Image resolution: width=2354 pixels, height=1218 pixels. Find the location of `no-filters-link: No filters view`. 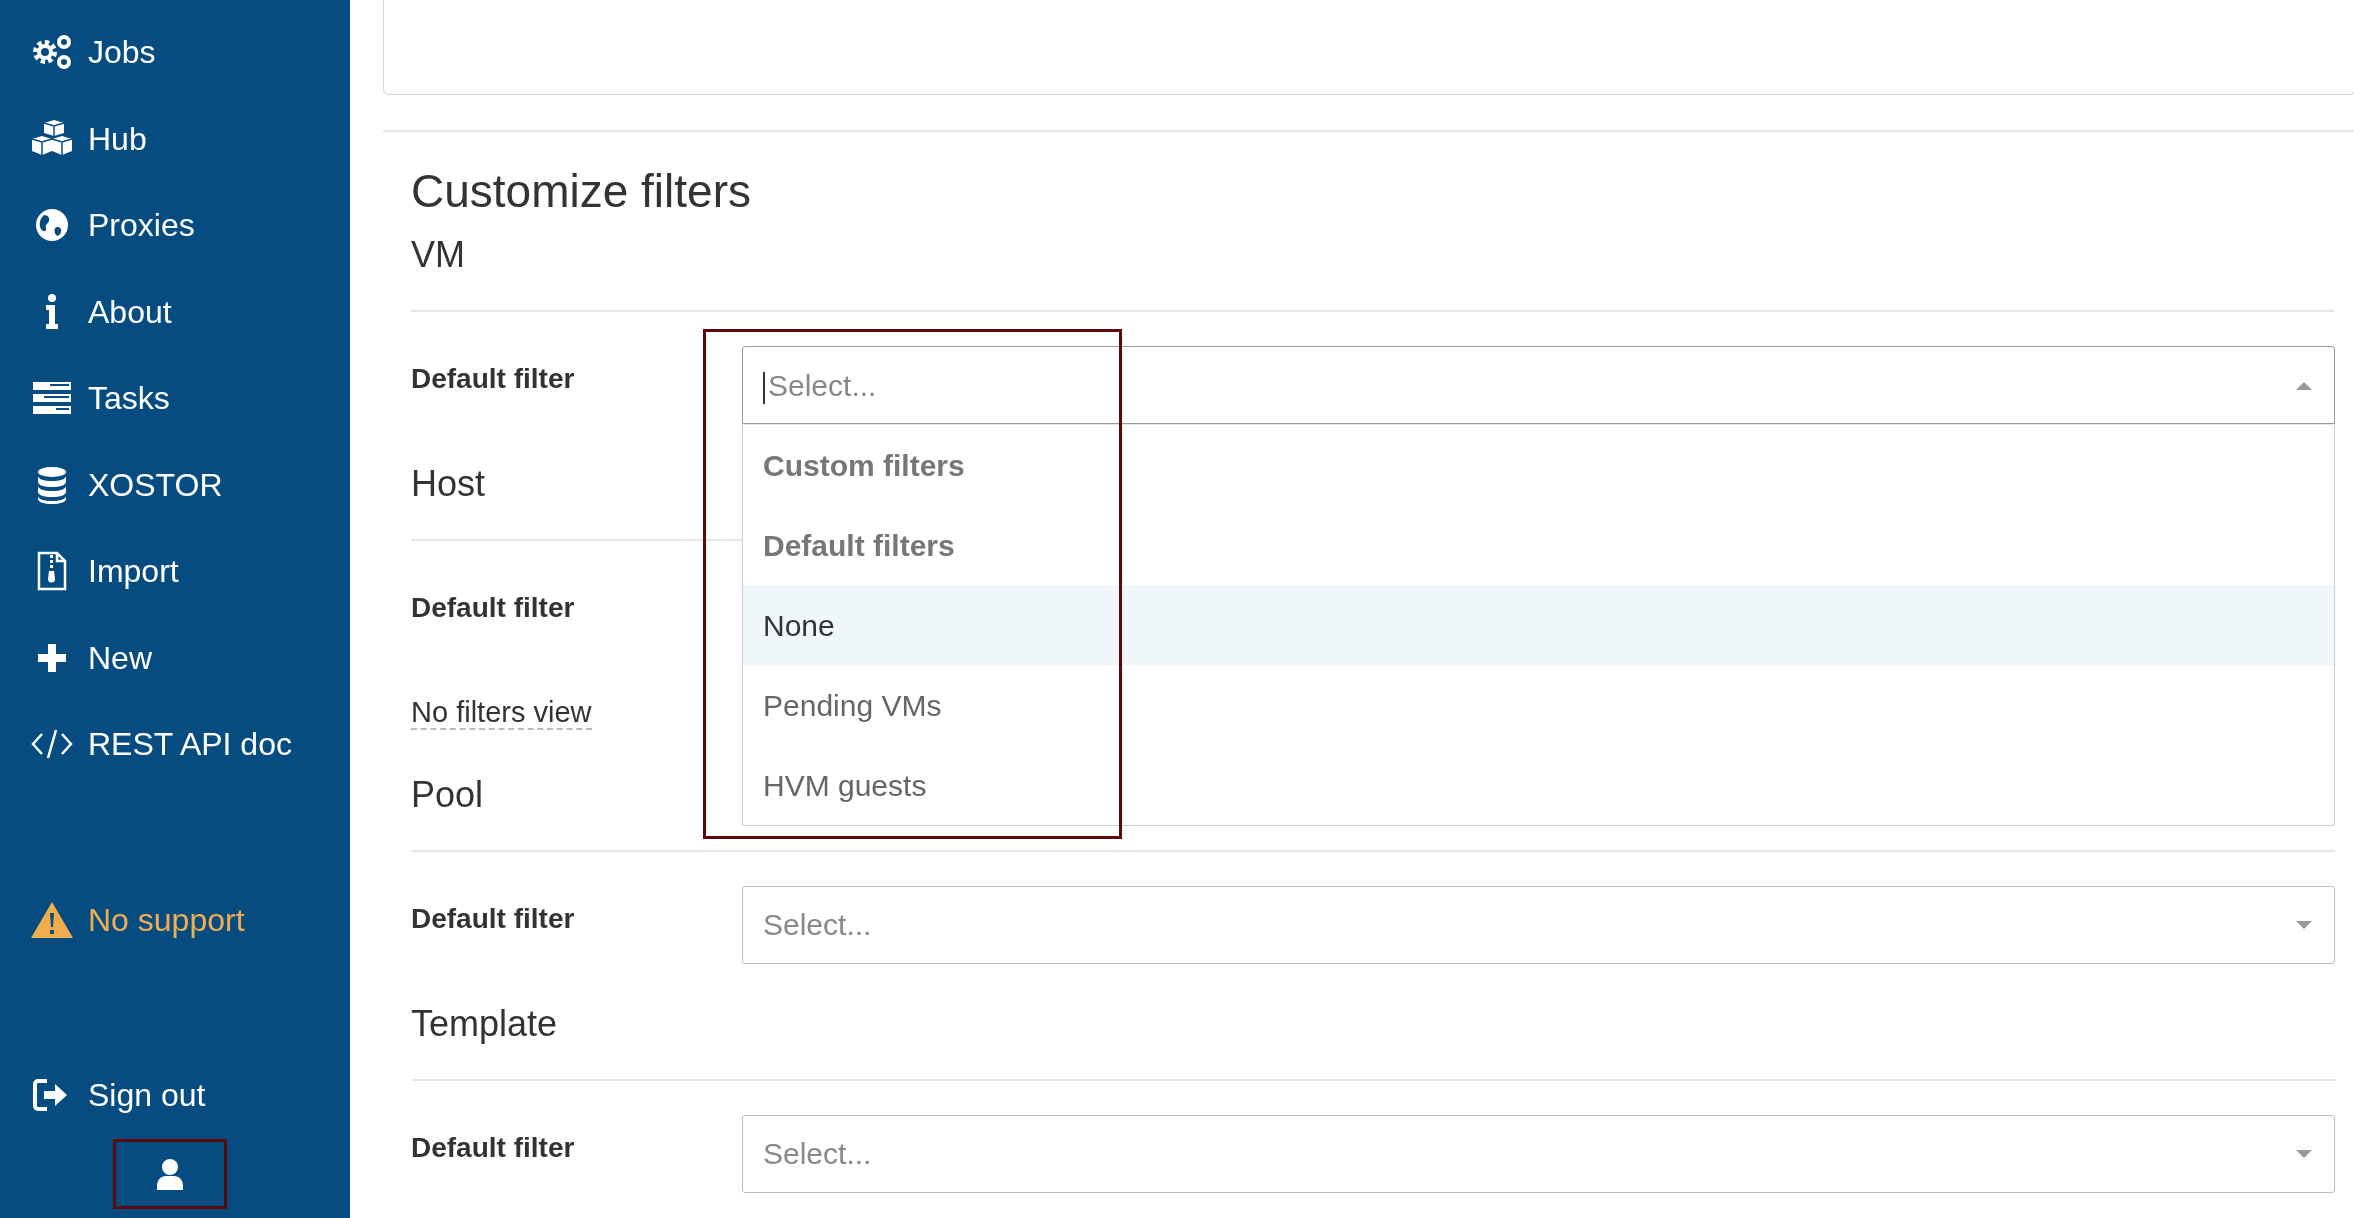

no-filters-link: No filters view is located at coordinates (501, 713).